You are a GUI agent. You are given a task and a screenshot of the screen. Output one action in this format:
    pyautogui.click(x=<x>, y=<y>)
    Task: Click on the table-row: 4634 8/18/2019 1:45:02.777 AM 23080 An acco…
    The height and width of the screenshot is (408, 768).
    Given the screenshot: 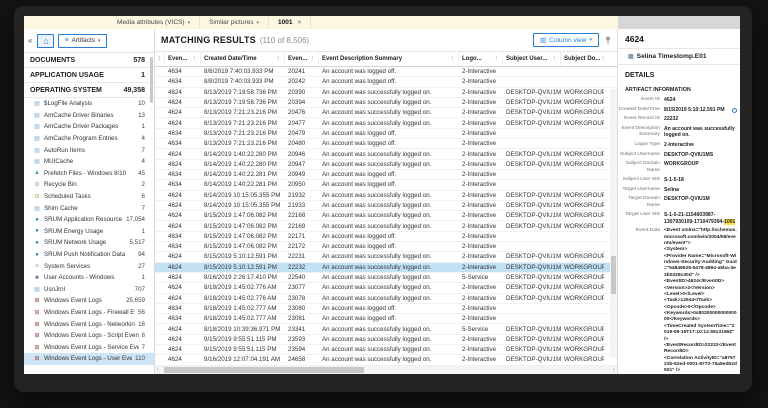 What is the action you would take?
    pyautogui.click(x=386, y=309)
    